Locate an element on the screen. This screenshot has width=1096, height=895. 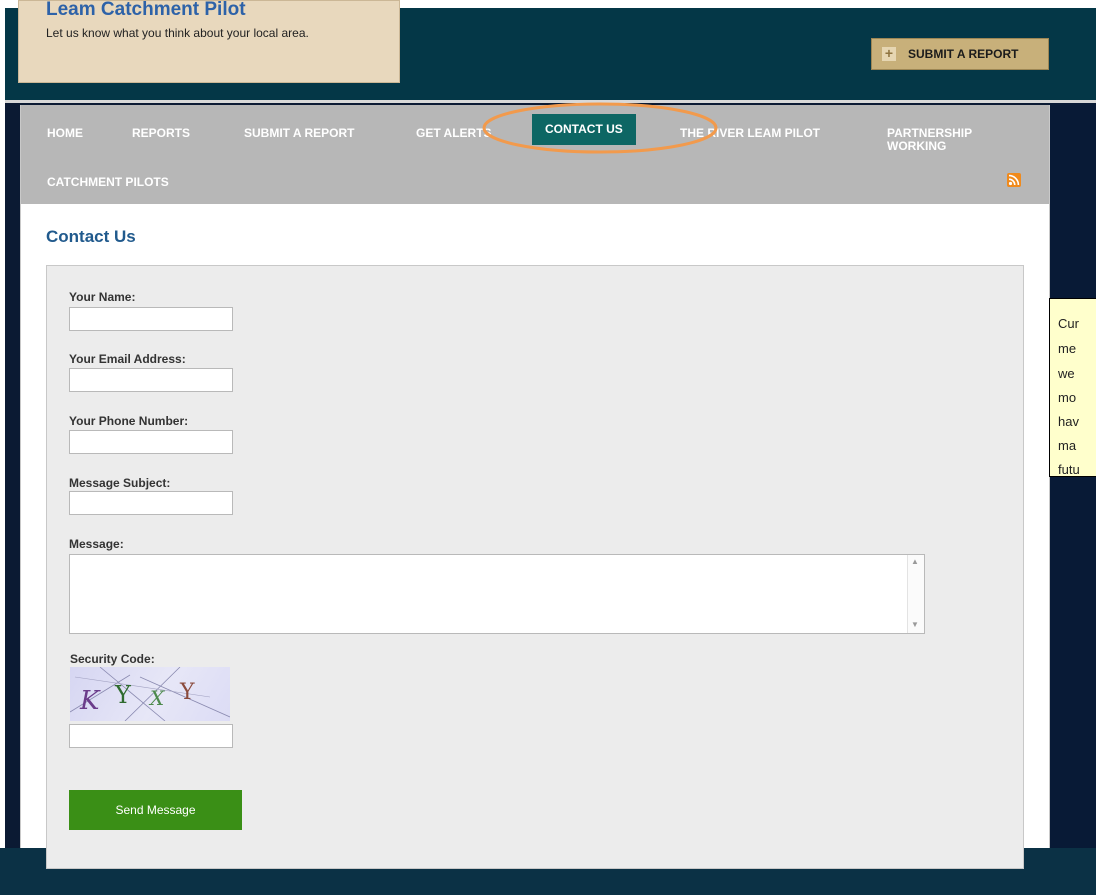
side-note-callout: Cur me we mo hav ma futu is located at coordinates (1072, 387).